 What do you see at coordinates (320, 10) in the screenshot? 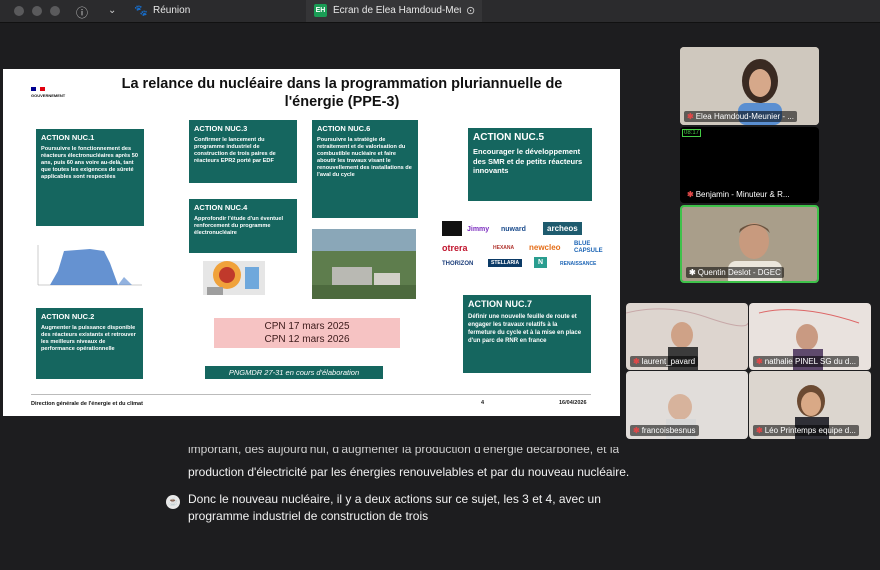
I see `sharer-avatar-badge: EH` at bounding box center [320, 10].